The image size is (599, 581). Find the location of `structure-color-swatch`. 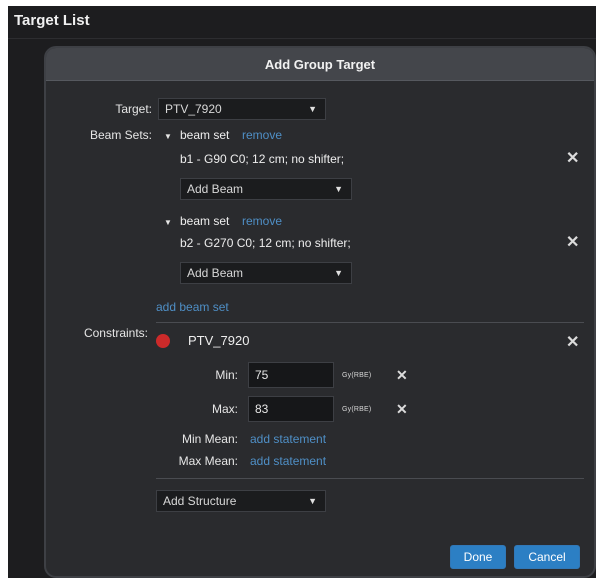

structure-color-swatch is located at coordinates (163, 341).